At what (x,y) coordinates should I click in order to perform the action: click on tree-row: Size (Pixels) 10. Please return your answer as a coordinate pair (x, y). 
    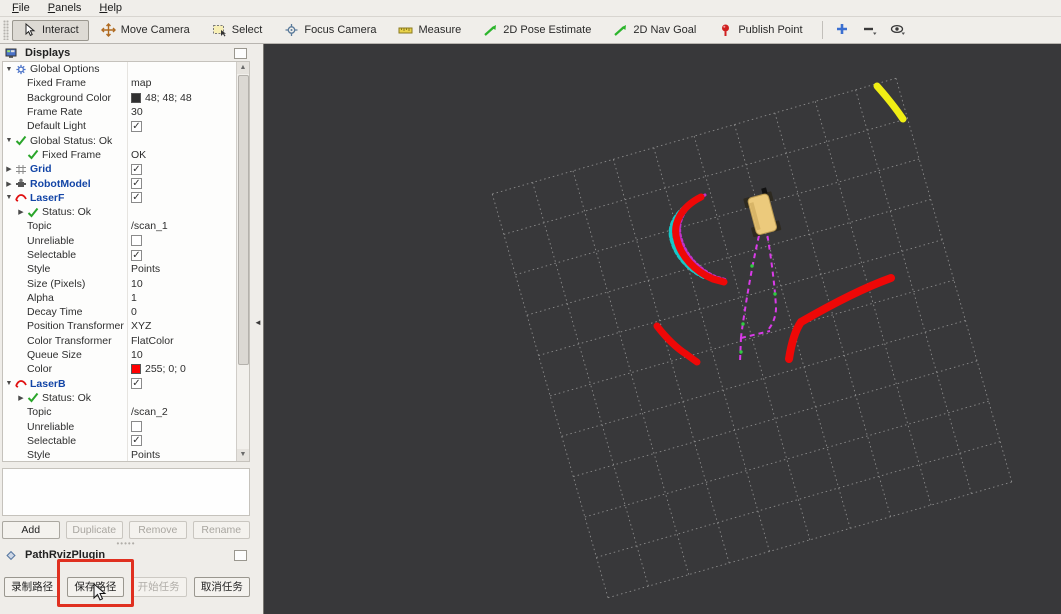
    Looking at the image, I should click on (126, 283).